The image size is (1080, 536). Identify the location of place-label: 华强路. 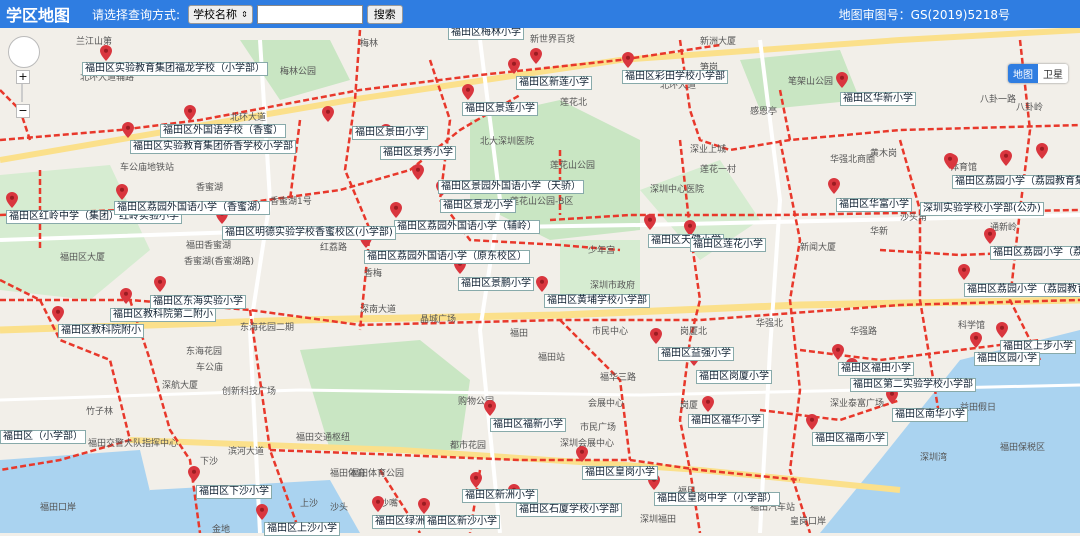
(864, 332).